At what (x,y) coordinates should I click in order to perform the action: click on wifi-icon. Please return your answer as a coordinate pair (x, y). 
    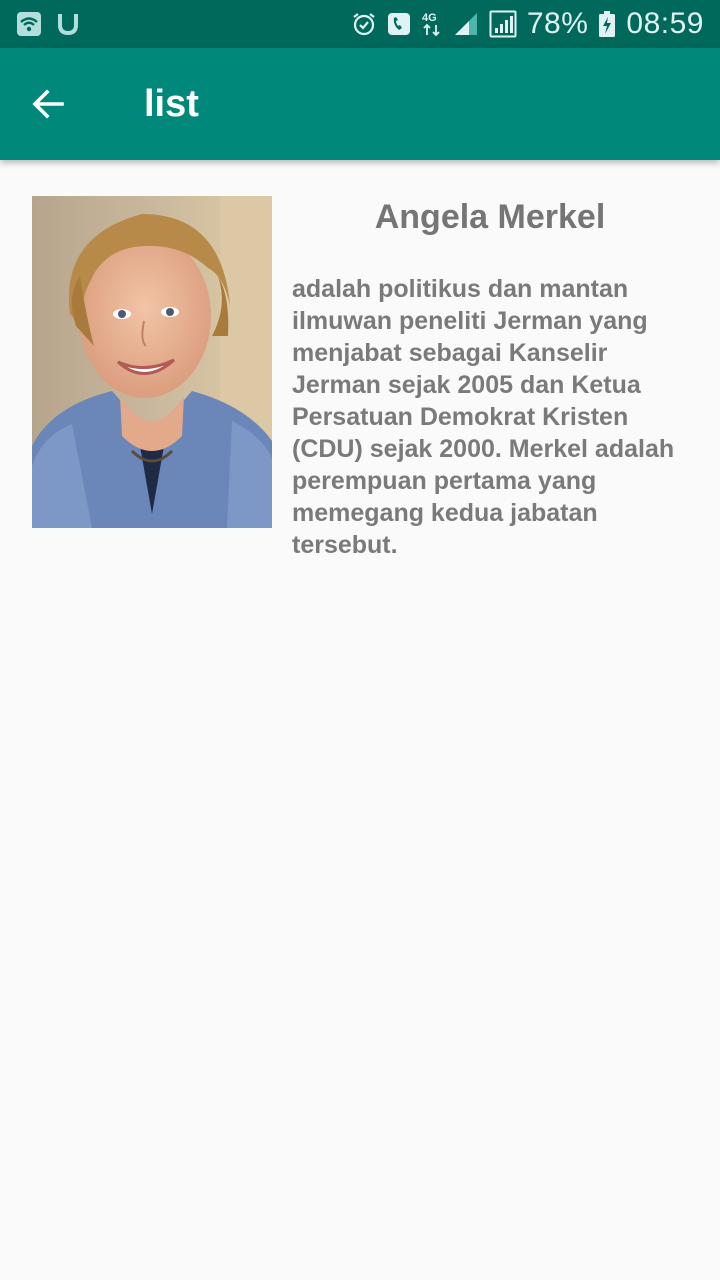
    Looking at the image, I should click on (29, 24).